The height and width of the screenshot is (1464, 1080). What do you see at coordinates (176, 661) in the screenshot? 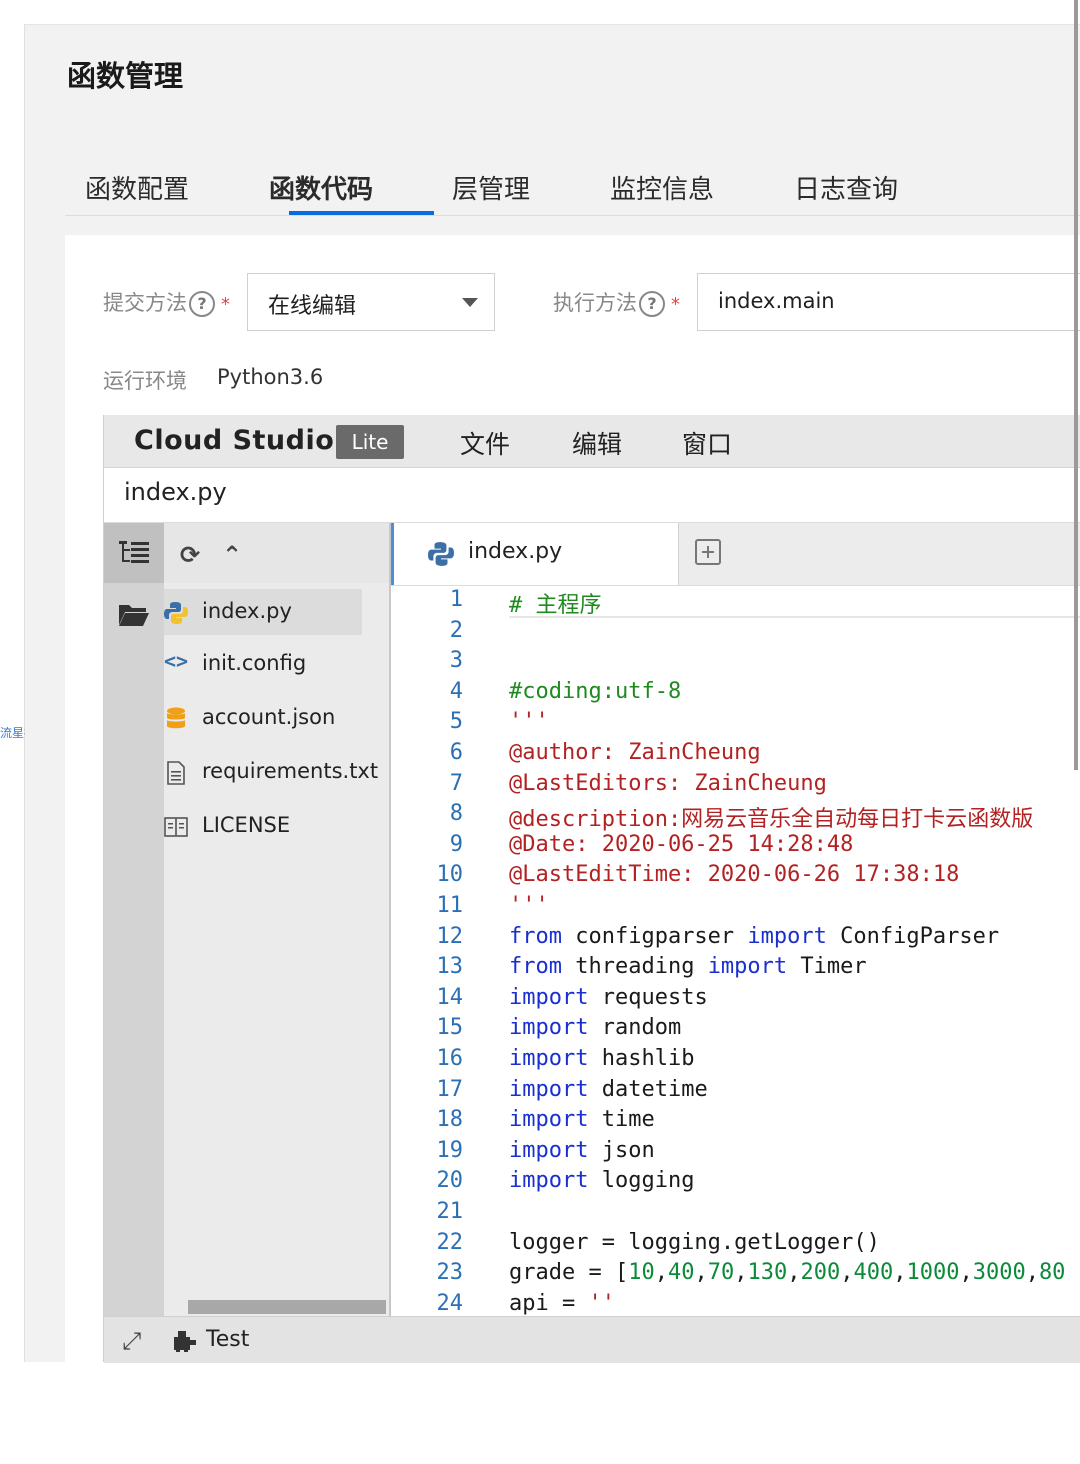
I see `code-icon: <>` at bounding box center [176, 661].